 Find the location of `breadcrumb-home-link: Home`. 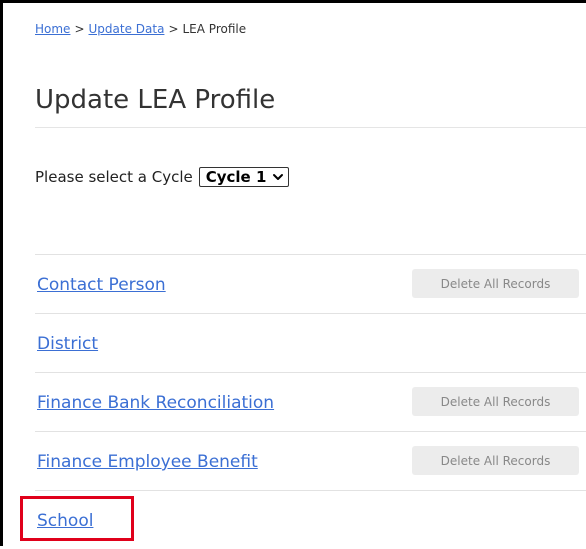

breadcrumb-home-link: Home is located at coordinates (52, 29).